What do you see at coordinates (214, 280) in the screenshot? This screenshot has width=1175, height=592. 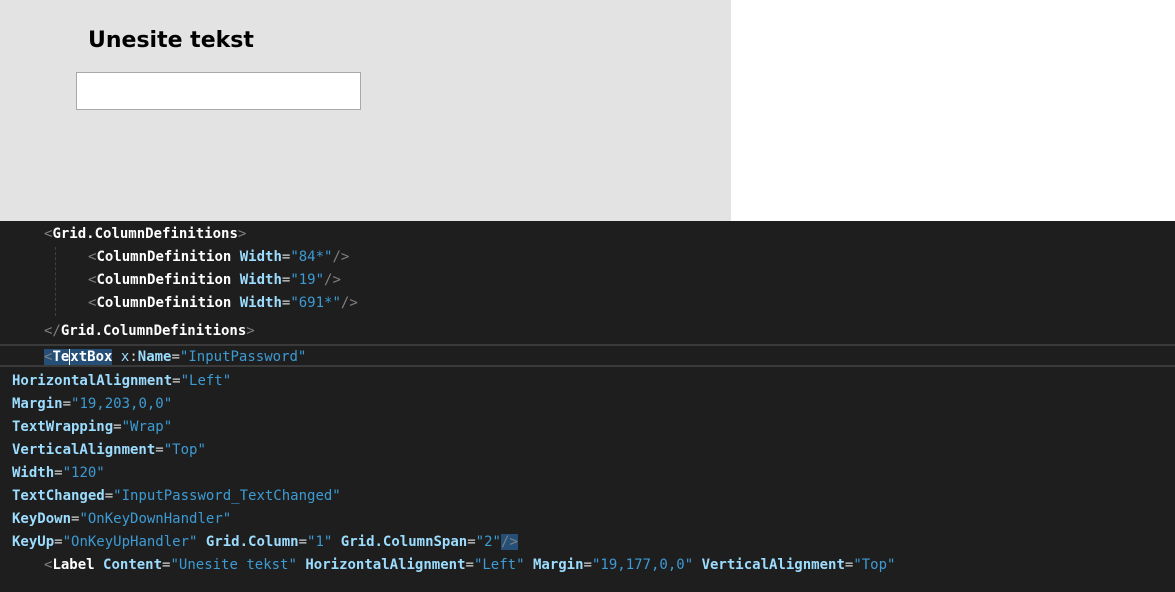 I see `code-line: <ColumnDefinition Width="19"/>` at bounding box center [214, 280].